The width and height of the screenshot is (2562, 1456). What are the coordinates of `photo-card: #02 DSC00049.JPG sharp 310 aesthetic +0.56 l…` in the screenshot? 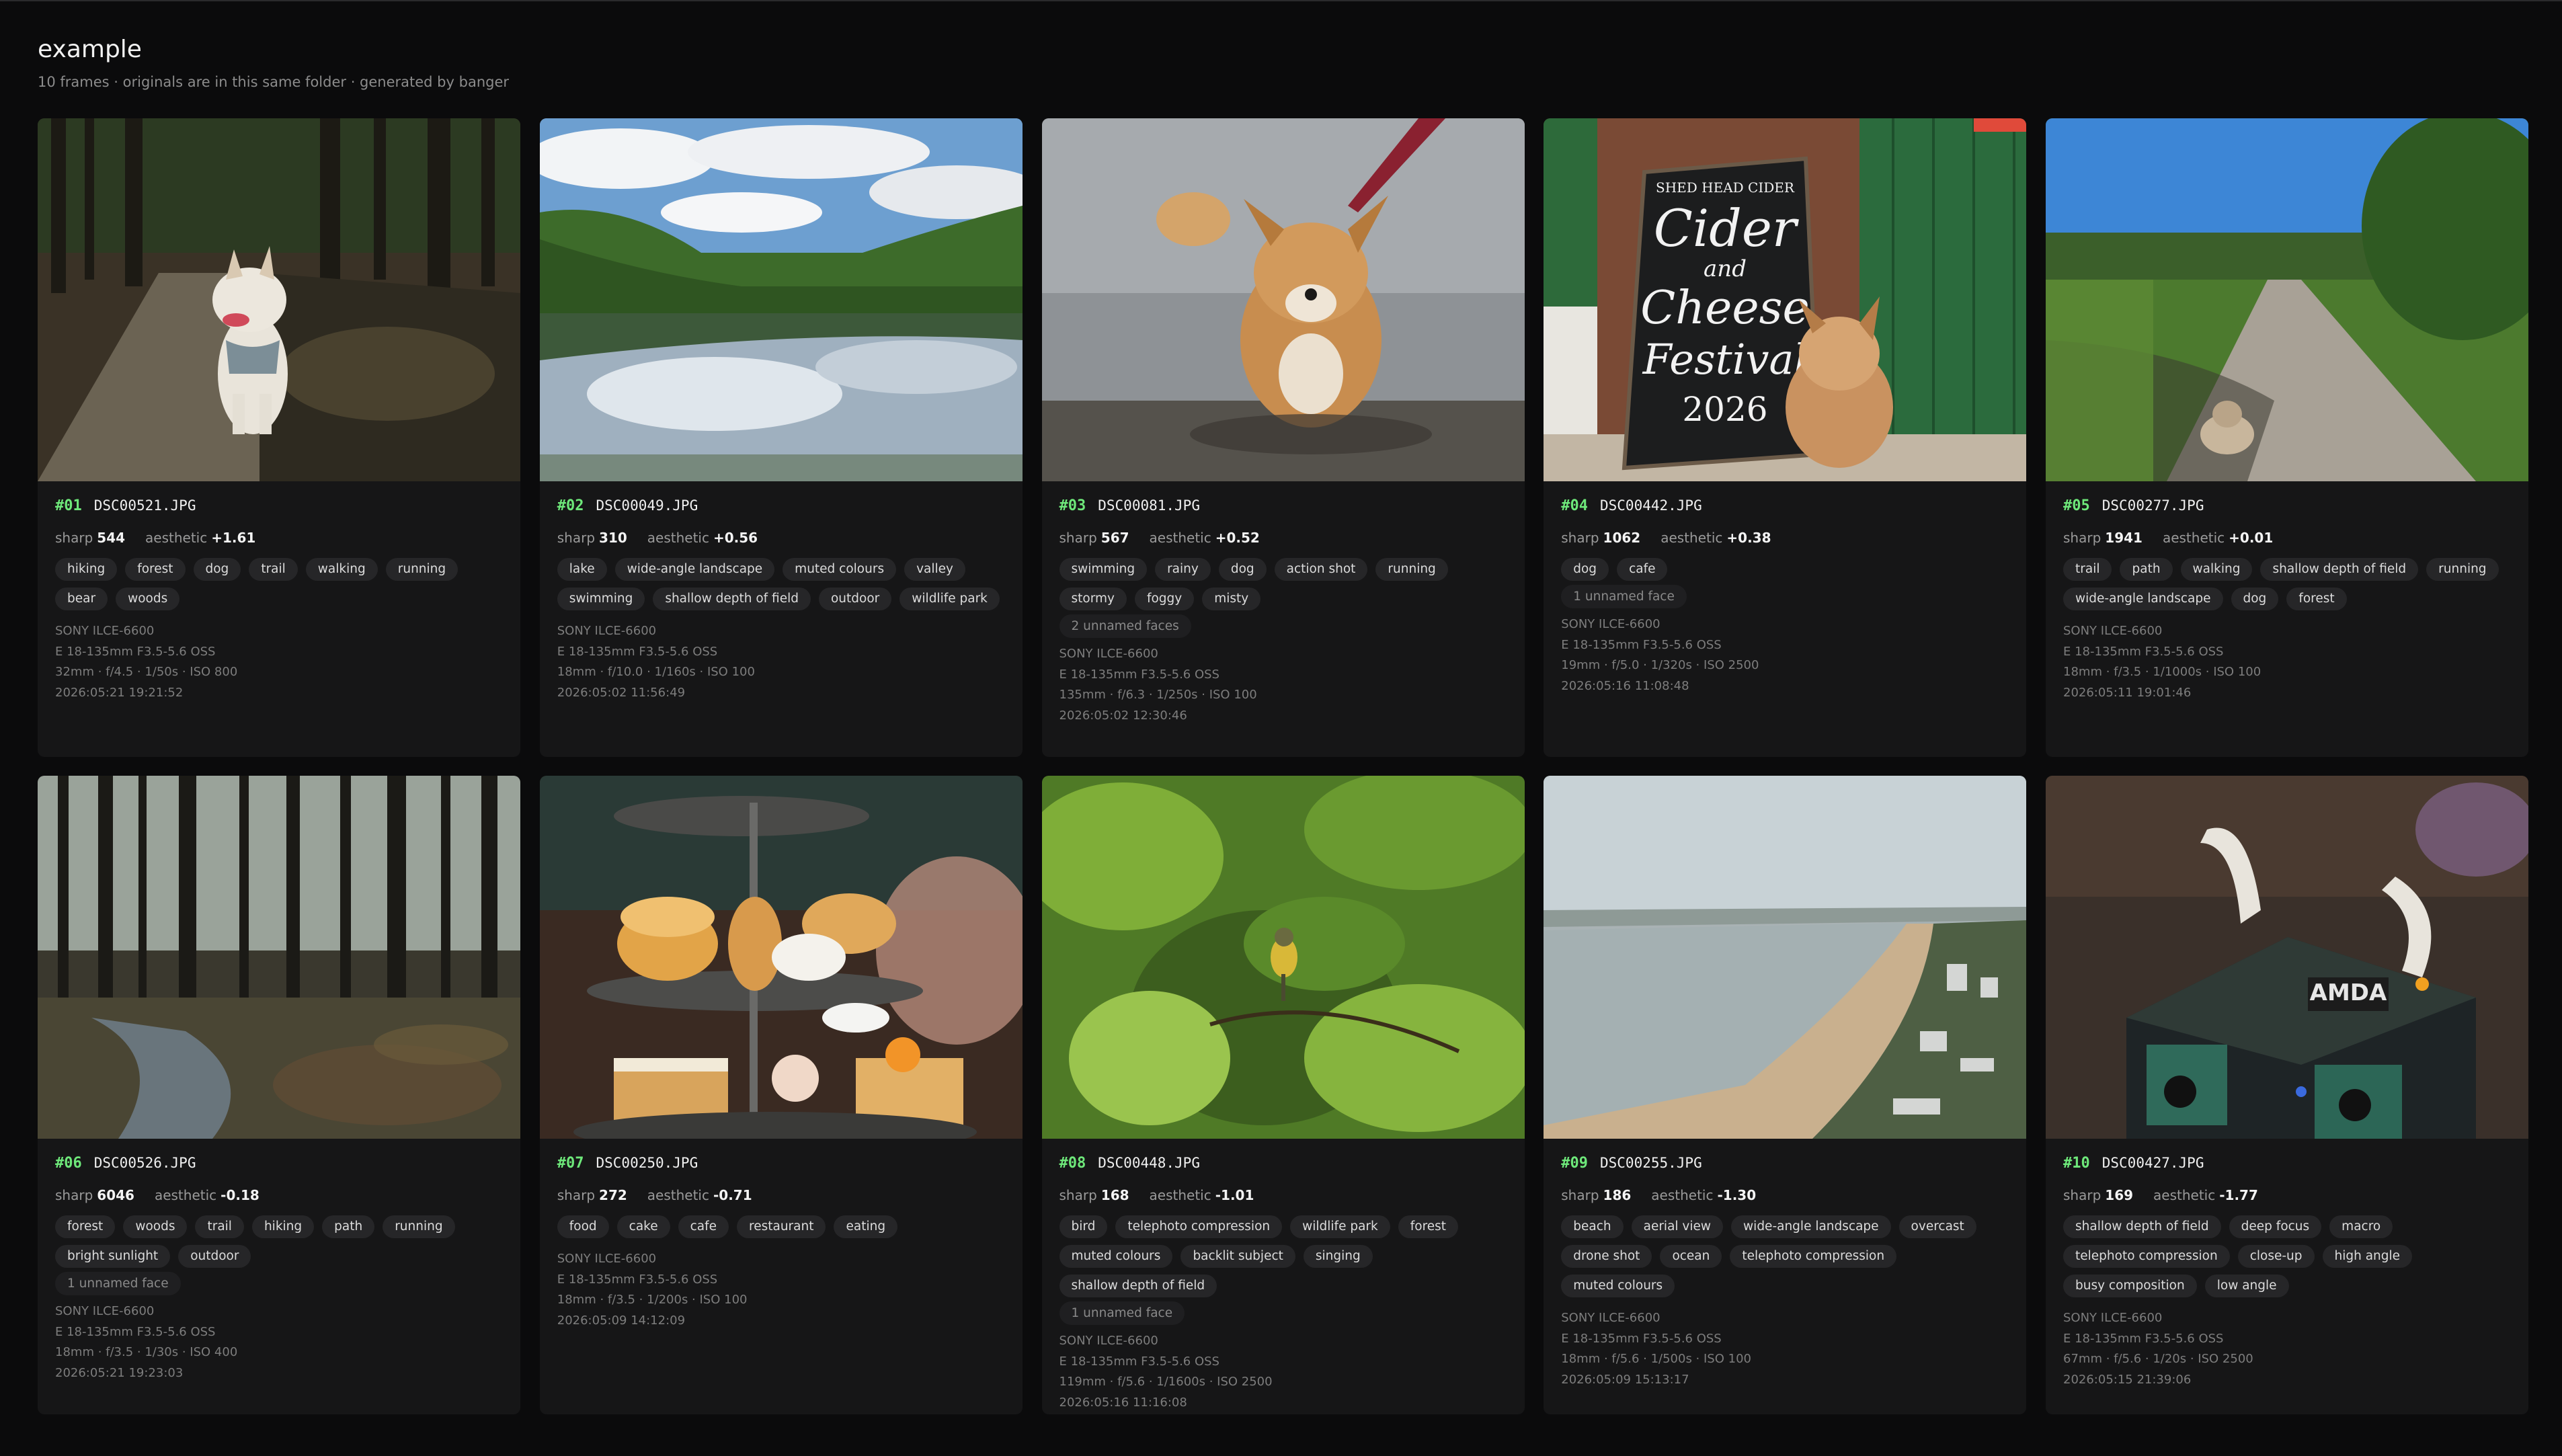 It's located at (781, 438).